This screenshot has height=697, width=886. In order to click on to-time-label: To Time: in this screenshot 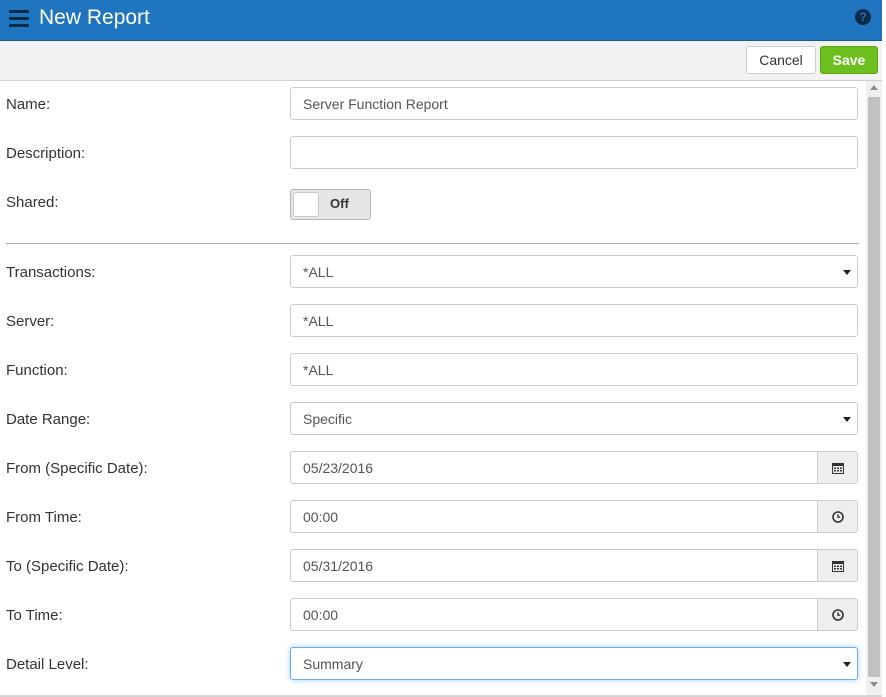, I will do `click(34, 615)`.